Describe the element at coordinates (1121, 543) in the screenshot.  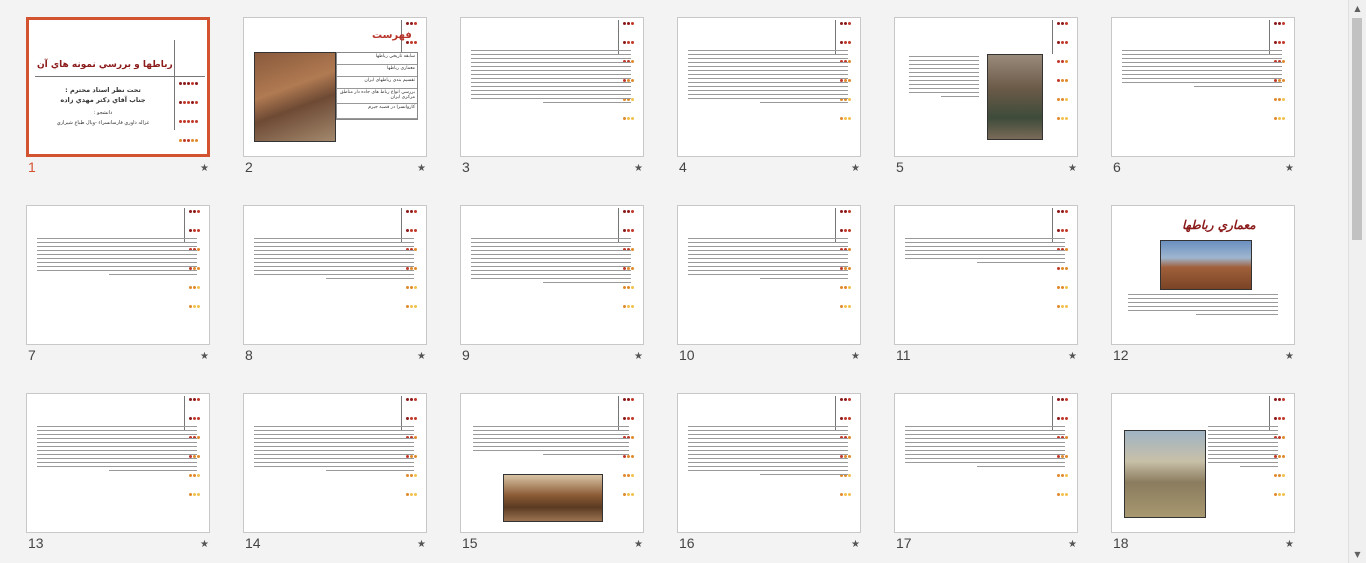
I see `slide-number: 18` at that location.